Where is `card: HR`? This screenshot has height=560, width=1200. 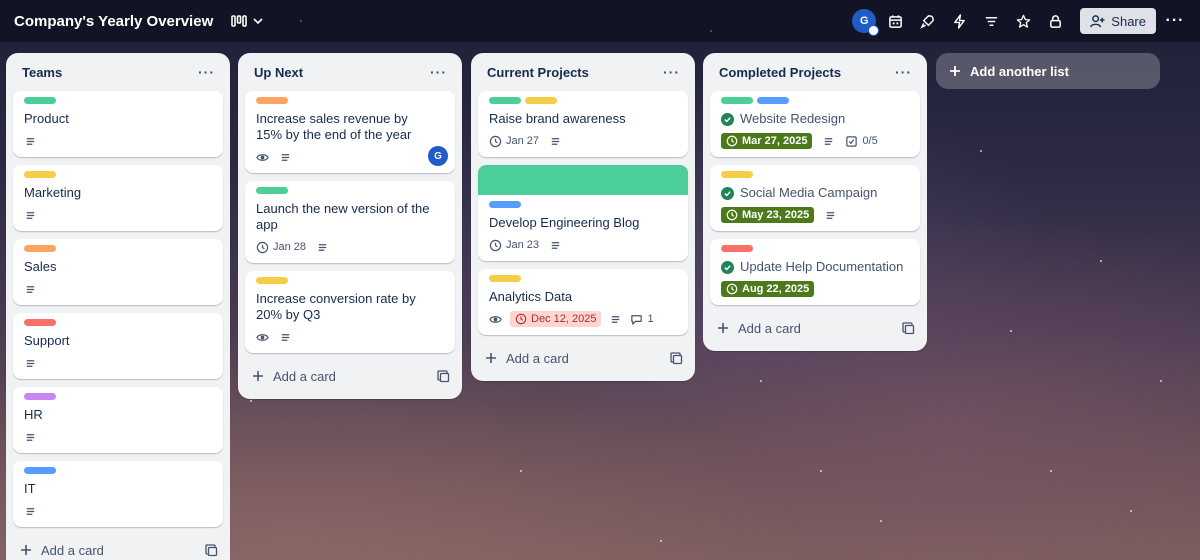
card: HR is located at coordinates (118, 420).